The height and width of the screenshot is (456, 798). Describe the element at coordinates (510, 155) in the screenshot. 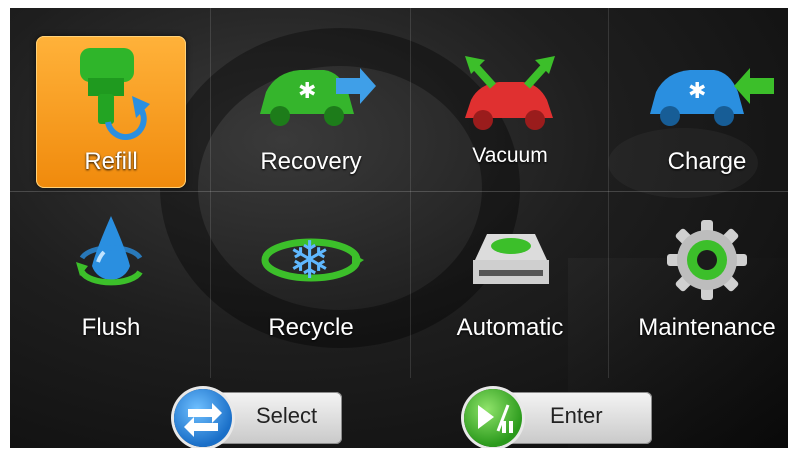

I see `tile-label: Vacuum` at that location.